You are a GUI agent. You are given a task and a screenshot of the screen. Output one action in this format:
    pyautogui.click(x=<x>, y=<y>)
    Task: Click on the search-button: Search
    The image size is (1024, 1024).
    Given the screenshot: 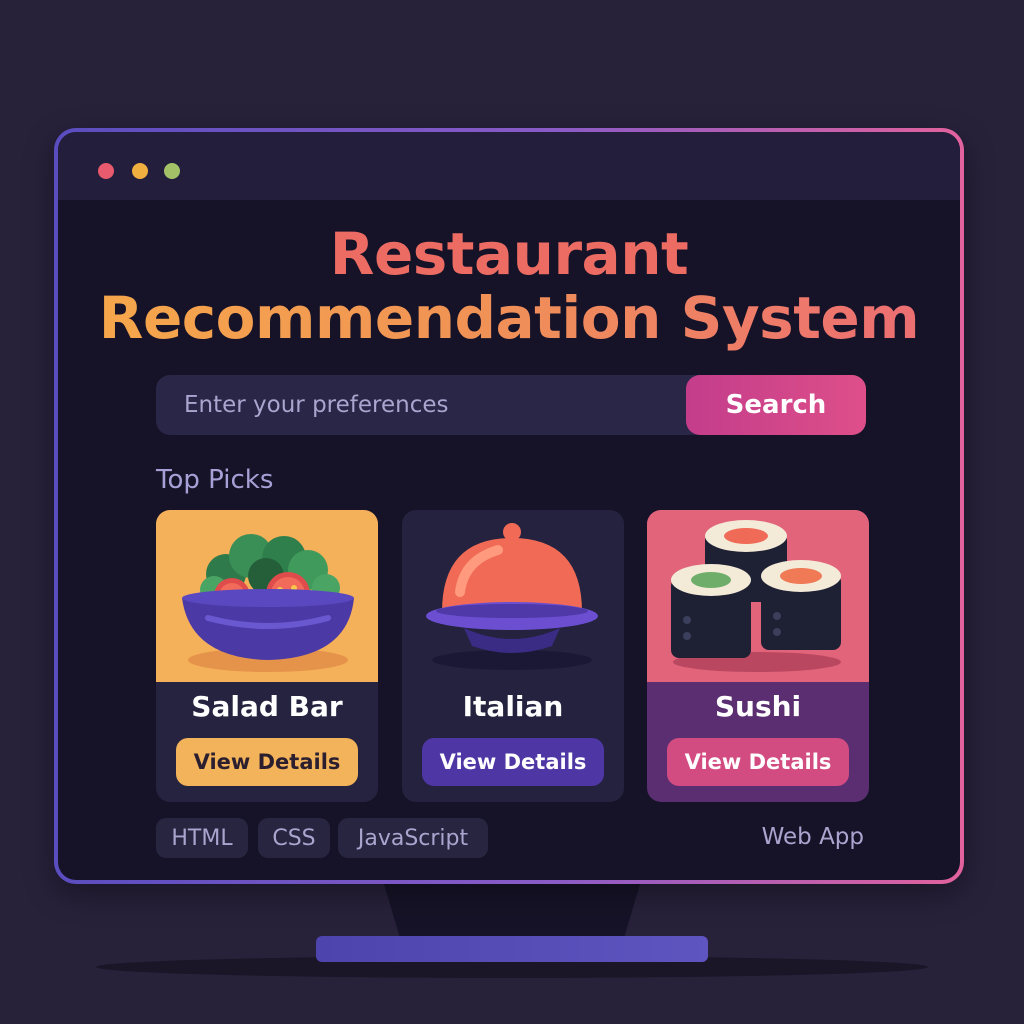 What is the action you would take?
    pyautogui.click(x=776, y=405)
    